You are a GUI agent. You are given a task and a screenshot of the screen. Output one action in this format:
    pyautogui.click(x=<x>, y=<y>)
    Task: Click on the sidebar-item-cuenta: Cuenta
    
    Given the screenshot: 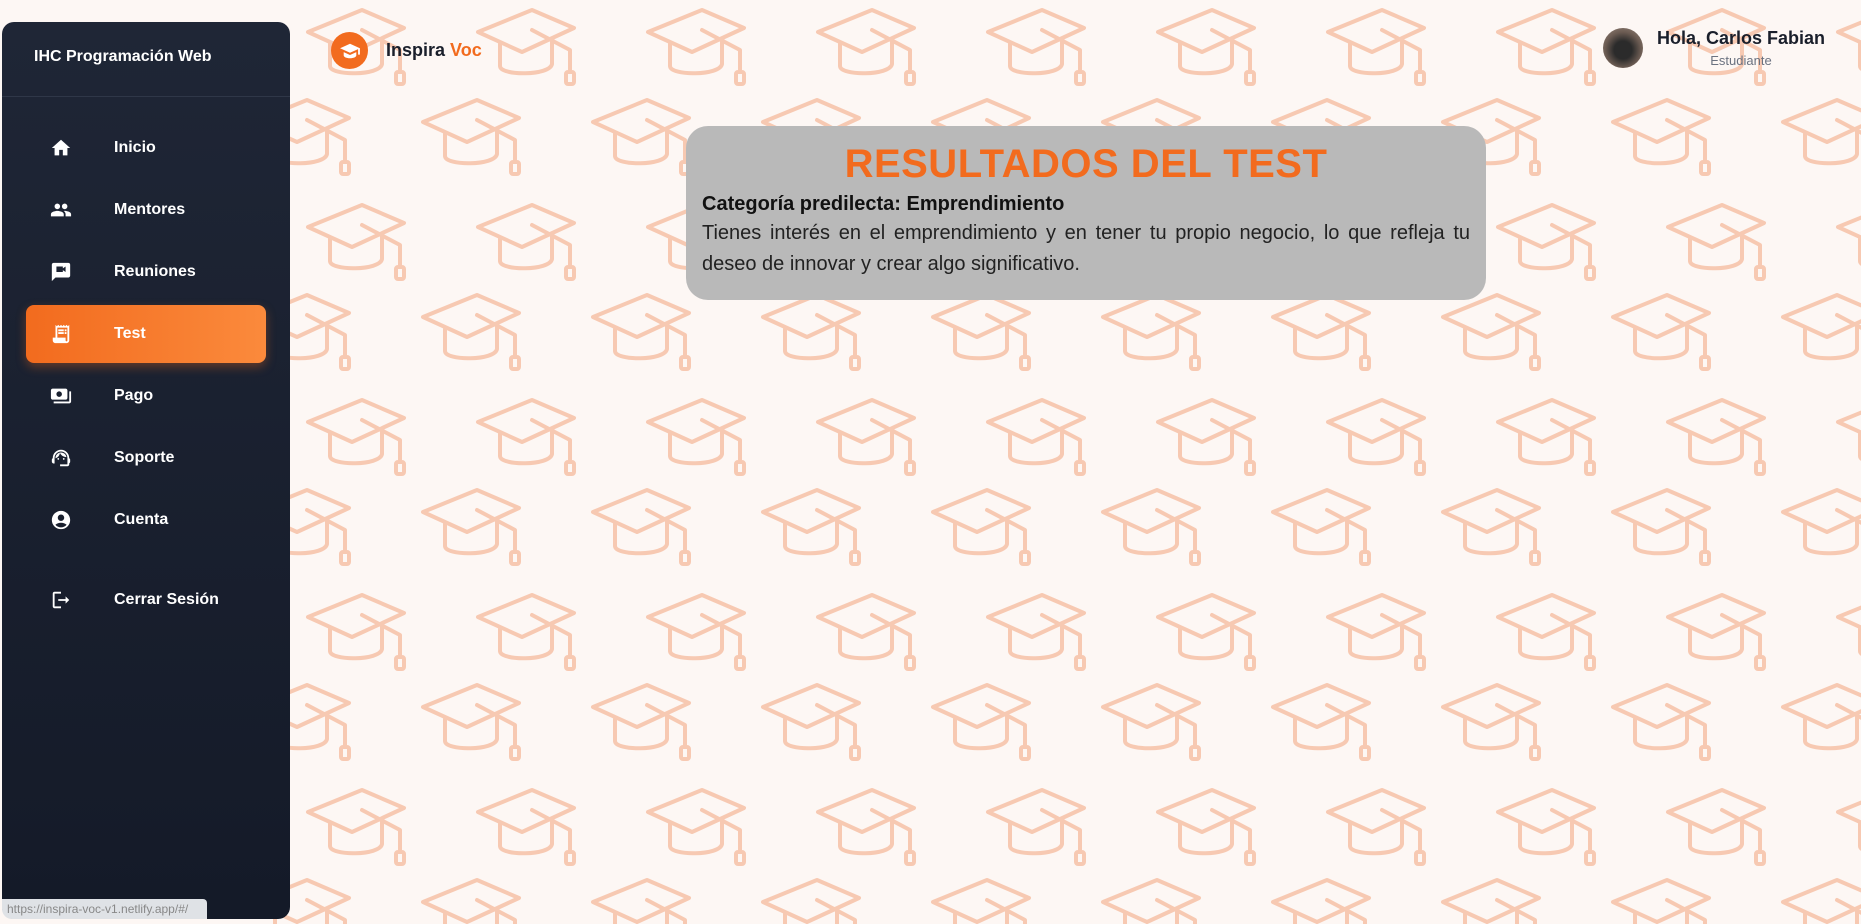 What is the action you would take?
    pyautogui.click(x=146, y=520)
    